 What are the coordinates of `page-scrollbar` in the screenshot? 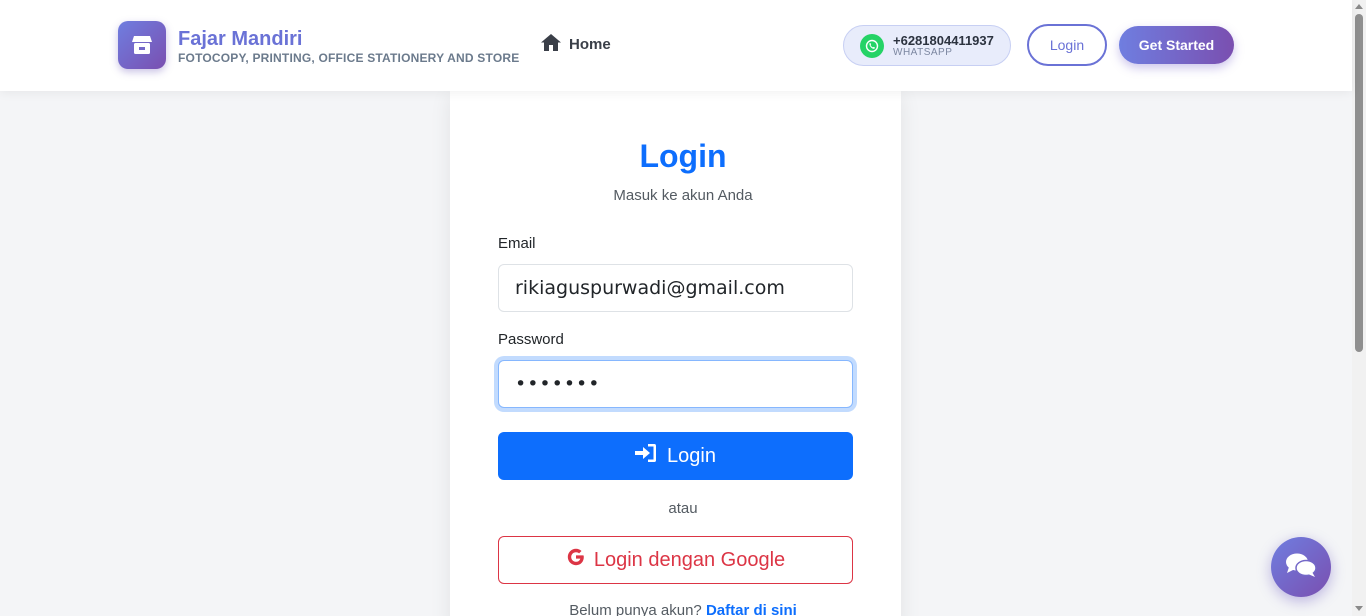 It's located at (1359, 308).